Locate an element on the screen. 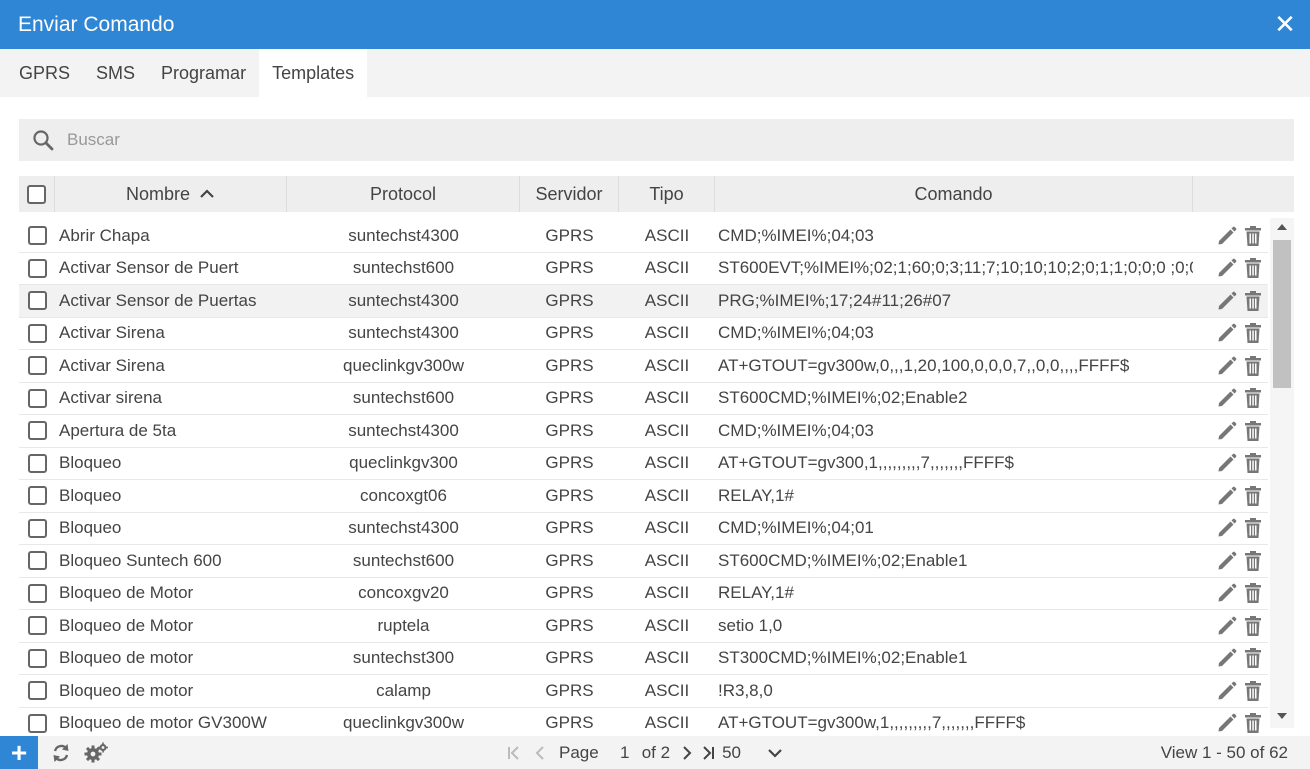 The height and width of the screenshot is (769, 1310). cell-nombre: Bloqueo de motor is located at coordinates (126, 658).